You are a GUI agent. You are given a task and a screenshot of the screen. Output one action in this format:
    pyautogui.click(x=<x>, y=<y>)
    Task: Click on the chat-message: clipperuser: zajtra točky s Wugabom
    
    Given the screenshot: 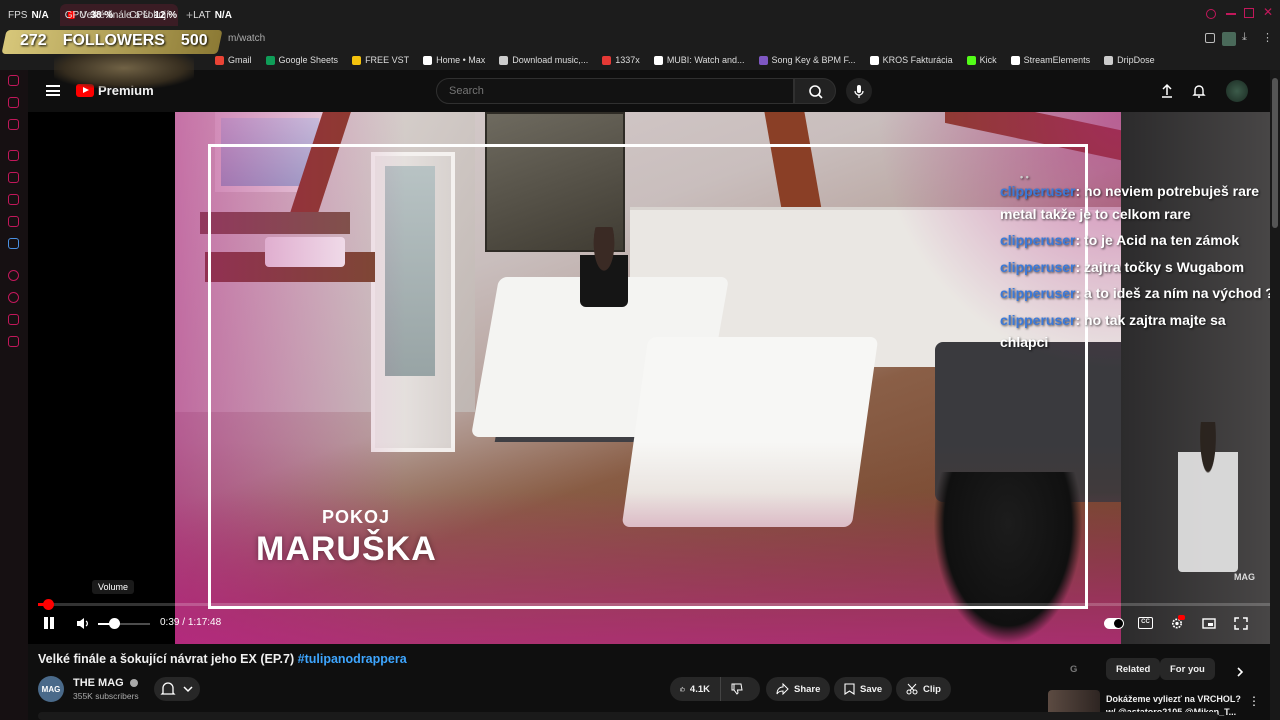 What is the action you would take?
    pyautogui.click(x=1138, y=267)
    